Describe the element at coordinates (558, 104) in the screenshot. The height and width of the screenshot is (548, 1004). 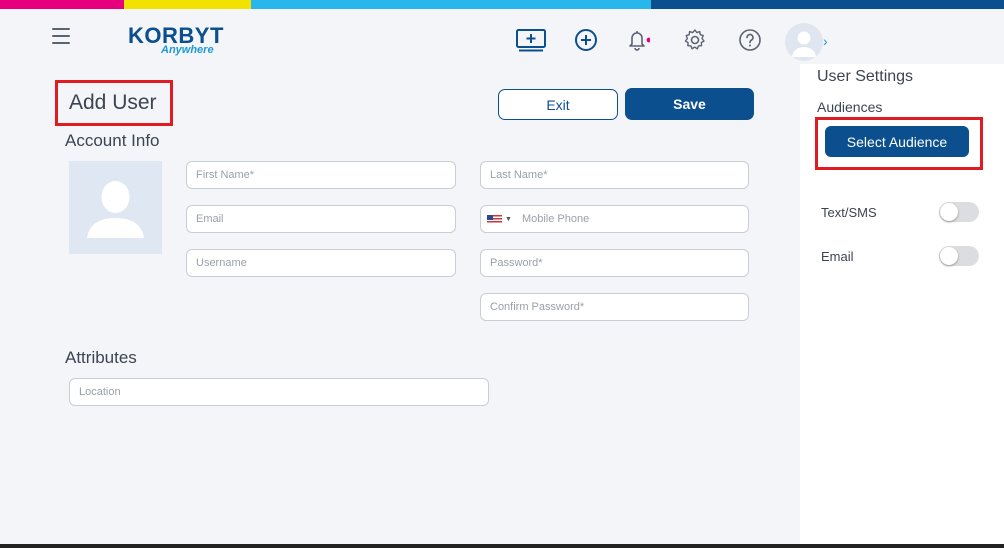
I see `exit-button: Exit` at that location.